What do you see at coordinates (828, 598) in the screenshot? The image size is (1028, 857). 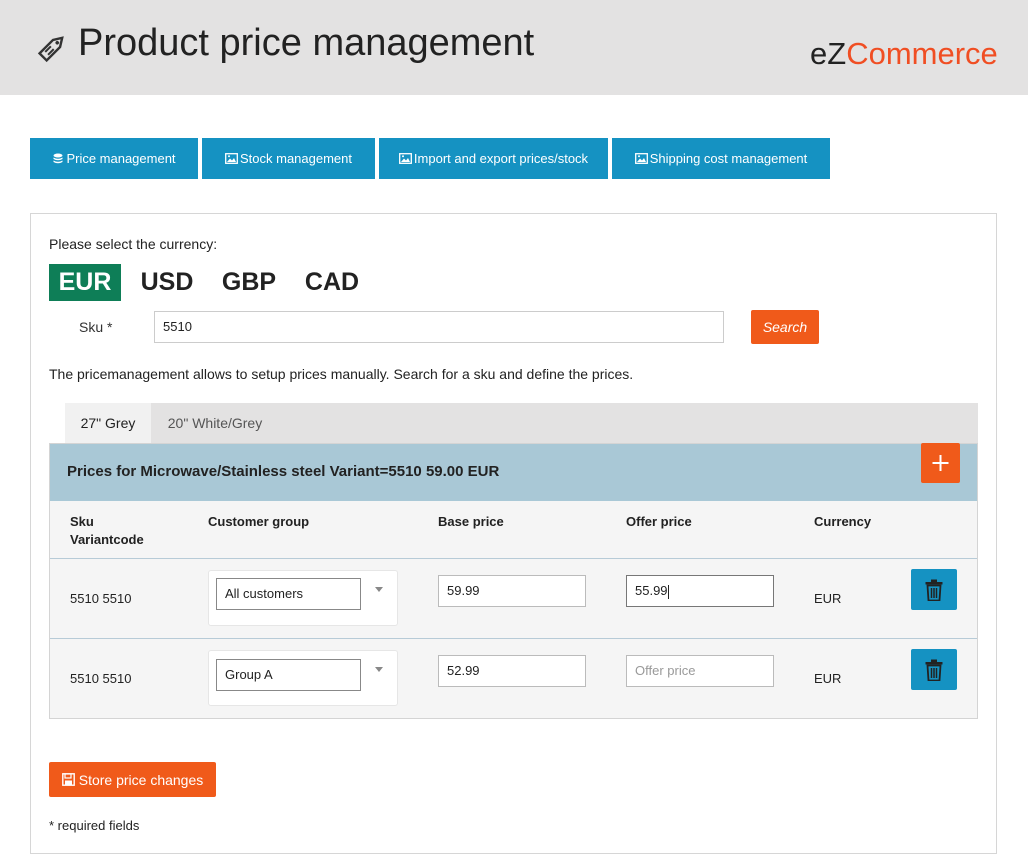 I see `row1-currency: EUR` at bounding box center [828, 598].